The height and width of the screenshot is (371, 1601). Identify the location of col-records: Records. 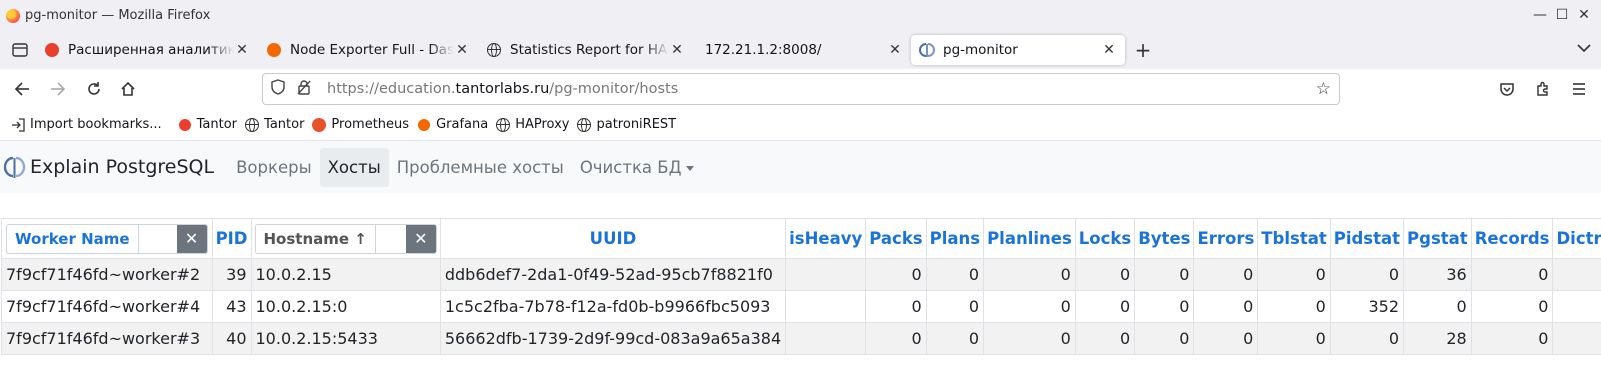
(1512, 238).